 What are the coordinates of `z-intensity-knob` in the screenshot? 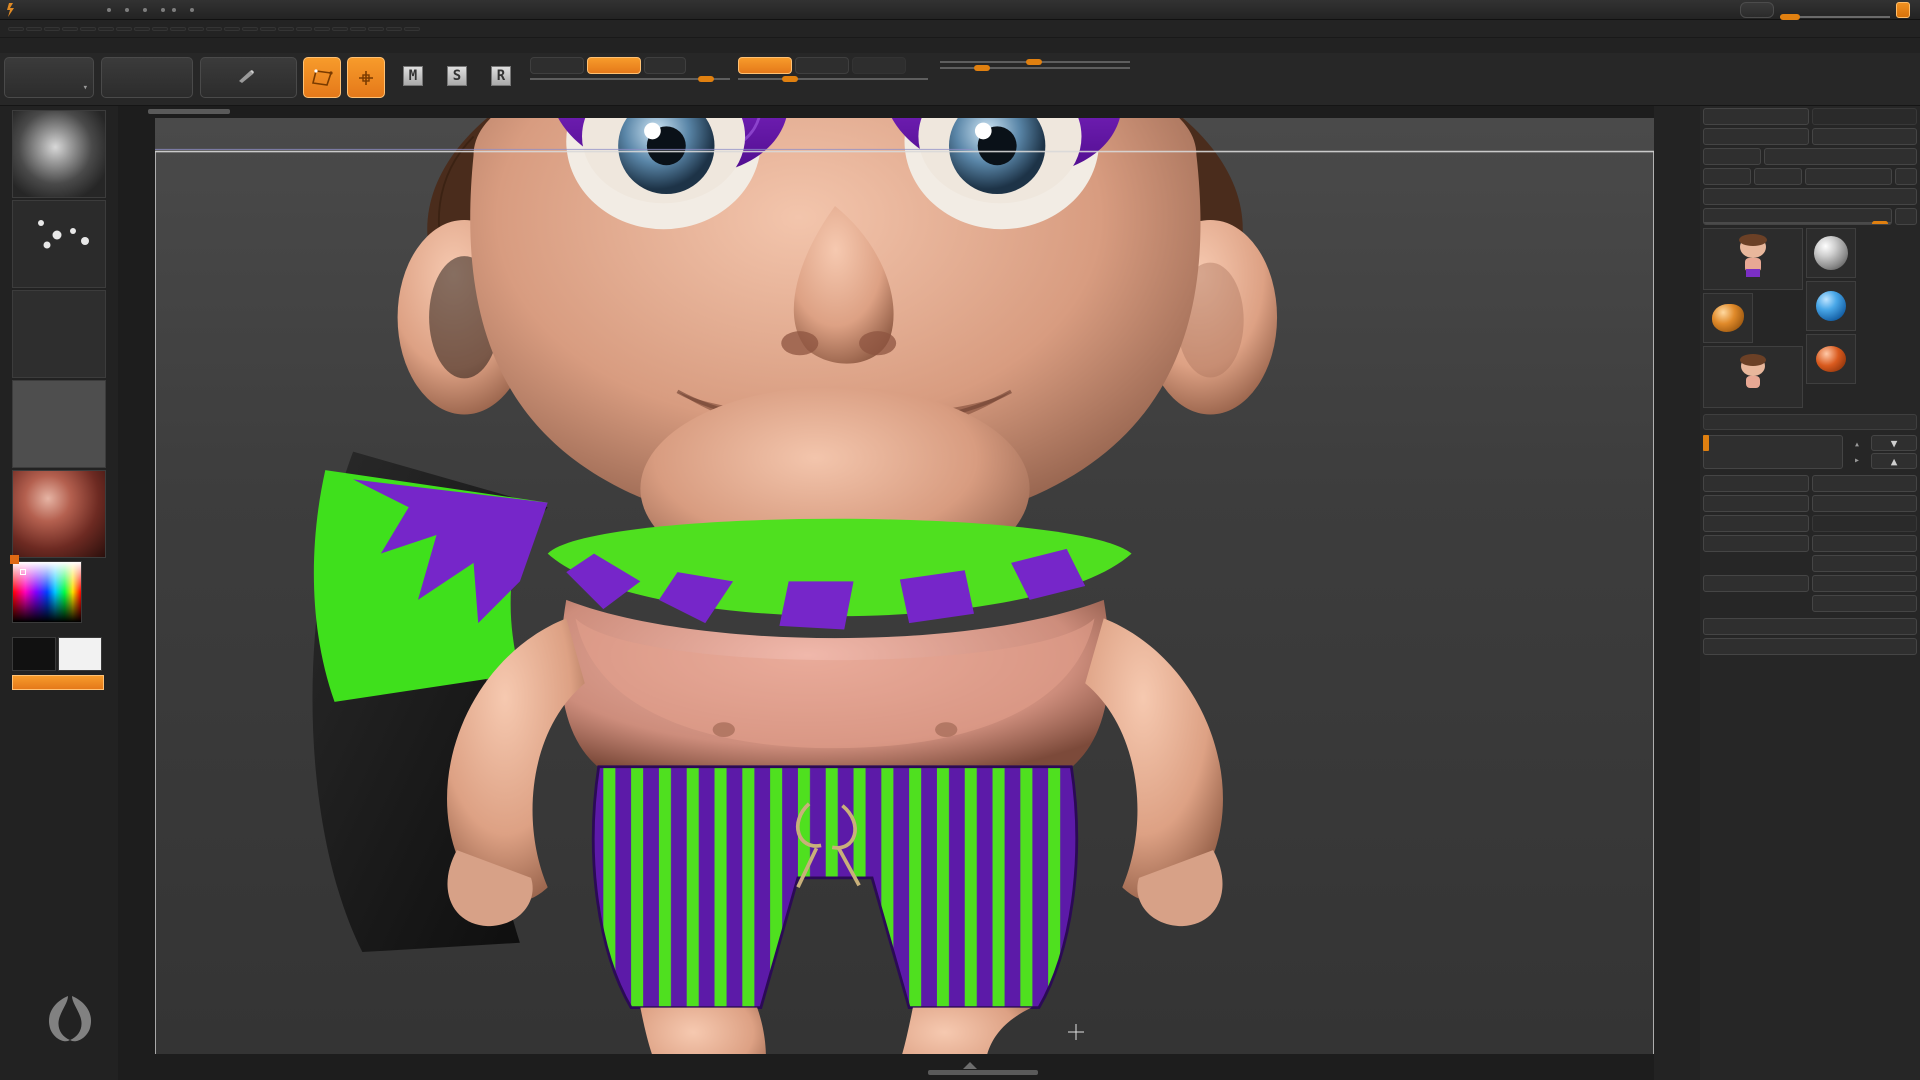 It's located at (790, 79).